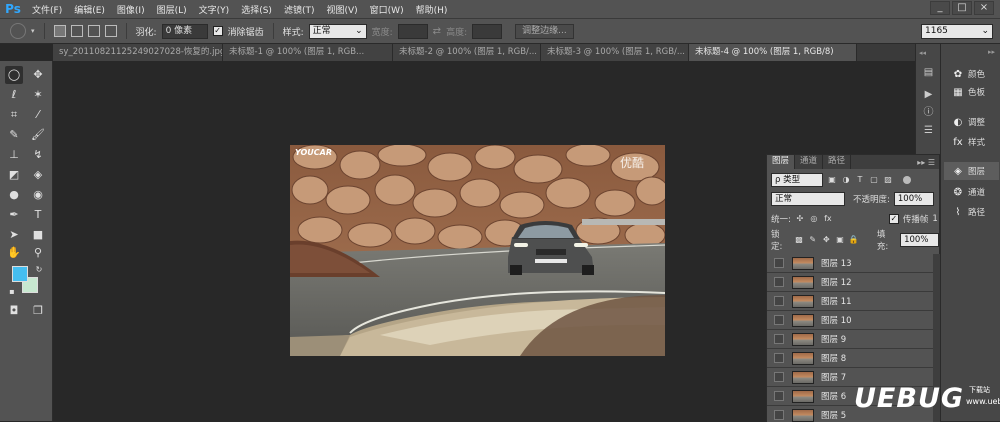  I want to click on tab-layers: 图层, so click(781, 162).